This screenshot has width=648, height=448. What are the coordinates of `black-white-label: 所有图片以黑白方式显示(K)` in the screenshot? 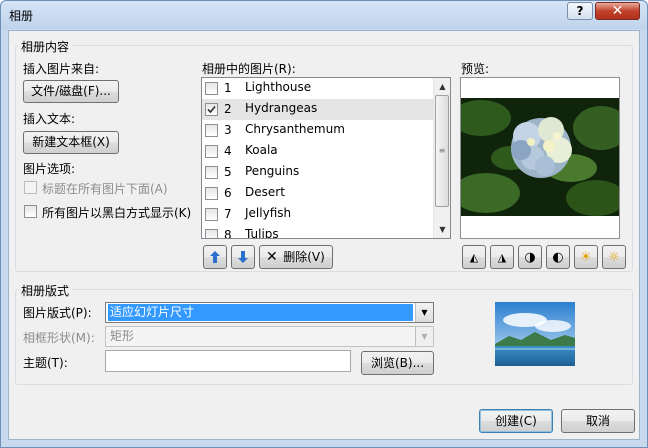 It's located at (117, 213).